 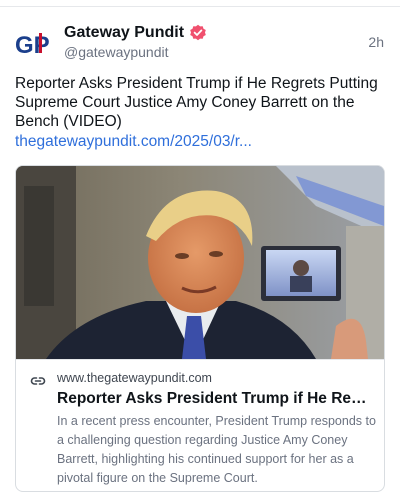 I want to click on card-domain: www.thegatewaypundit.com, so click(x=134, y=378).